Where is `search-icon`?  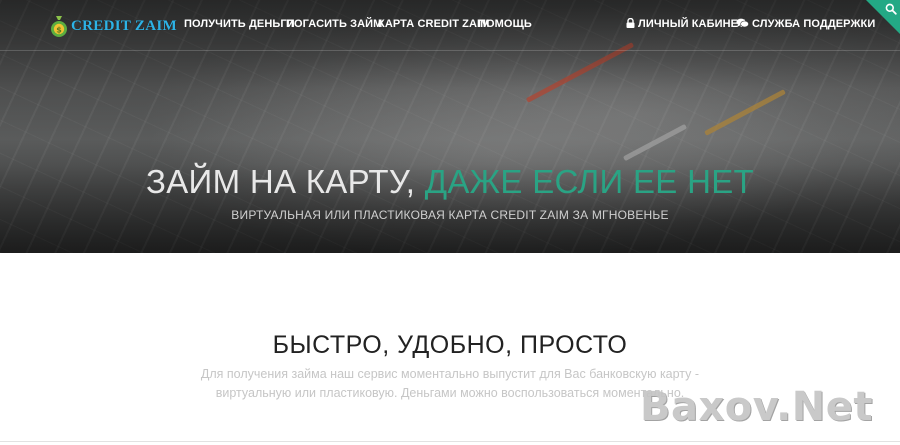
search-icon is located at coordinates (891, 9).